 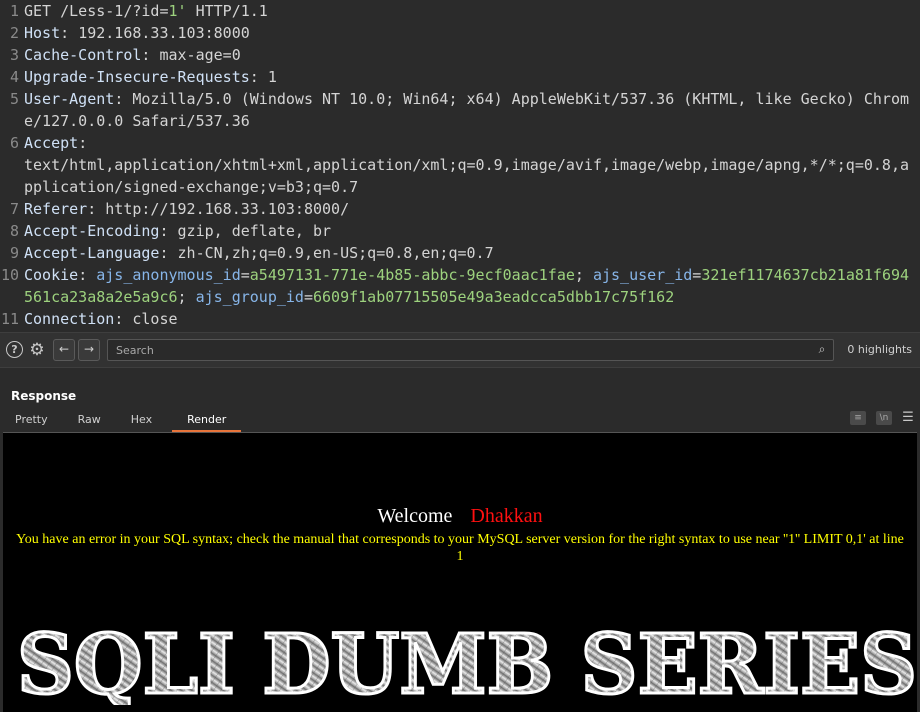 What do you see at coordinates (9, 319) in the screenshot?
I see `line-number: 11` at bounding box center [9, 319].